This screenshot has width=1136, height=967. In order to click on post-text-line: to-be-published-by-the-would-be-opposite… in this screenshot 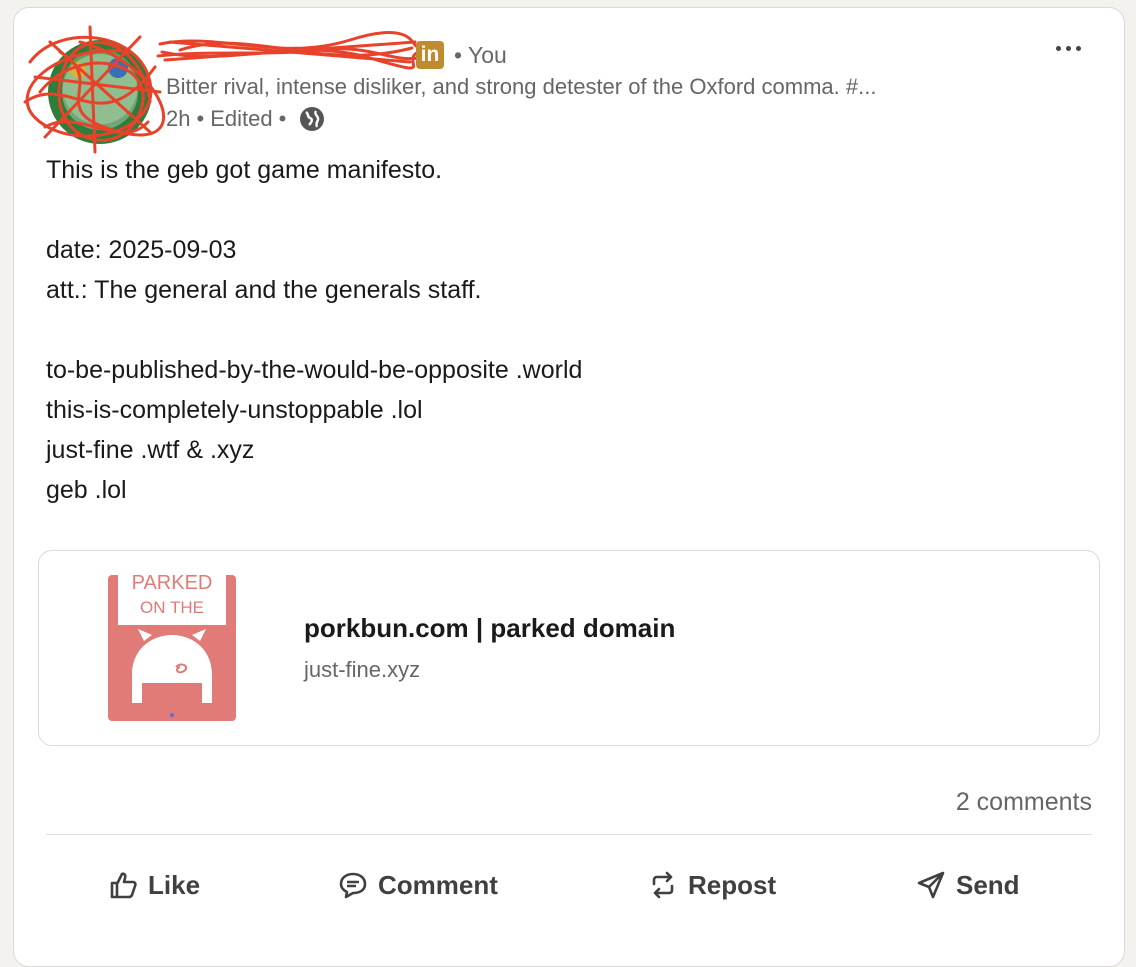, I will do `click(314, 370)`.